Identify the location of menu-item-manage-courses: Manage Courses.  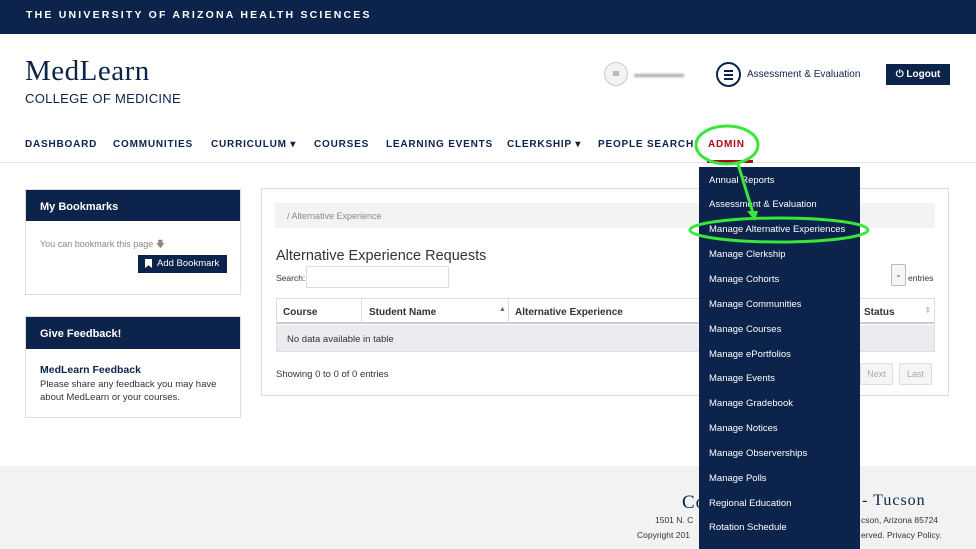
(745, 329).